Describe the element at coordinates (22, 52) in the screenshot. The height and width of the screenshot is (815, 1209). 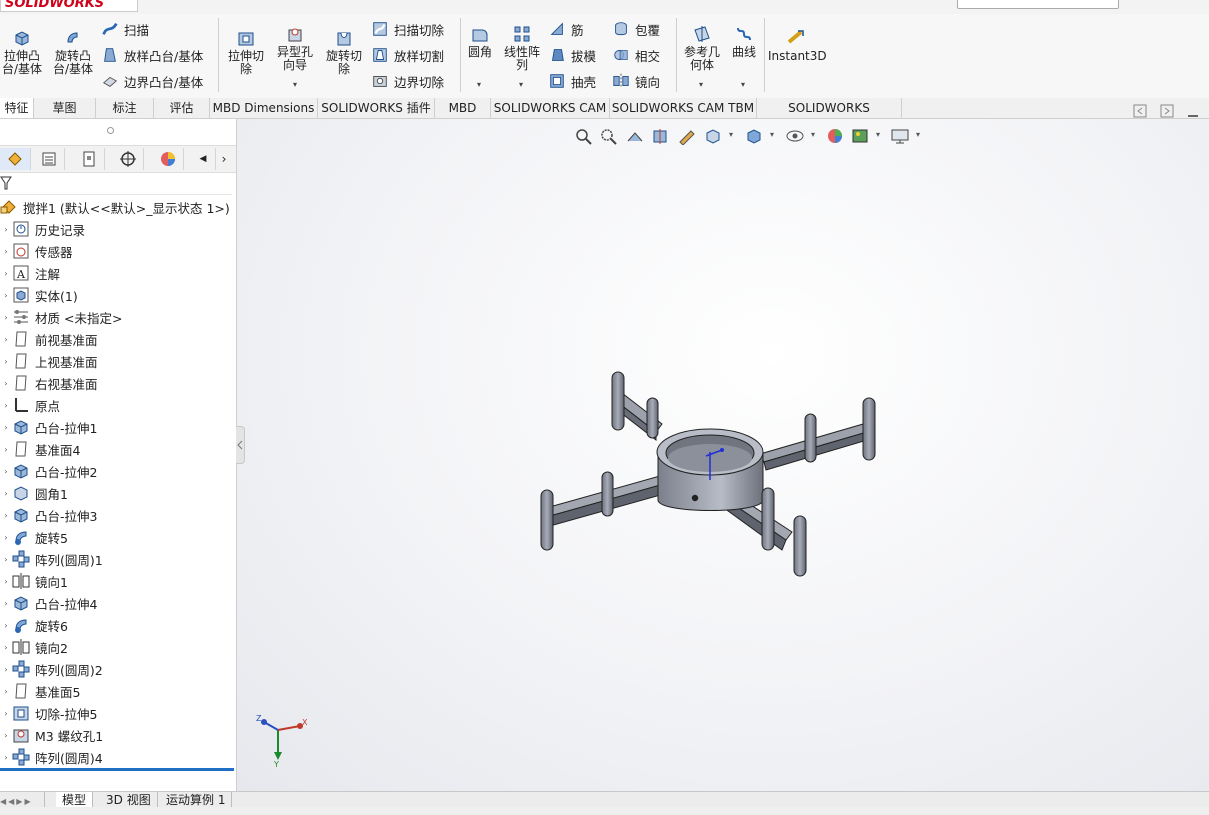
I see `extrude-boss-button: 拉伸凸 台/基体` at that location.